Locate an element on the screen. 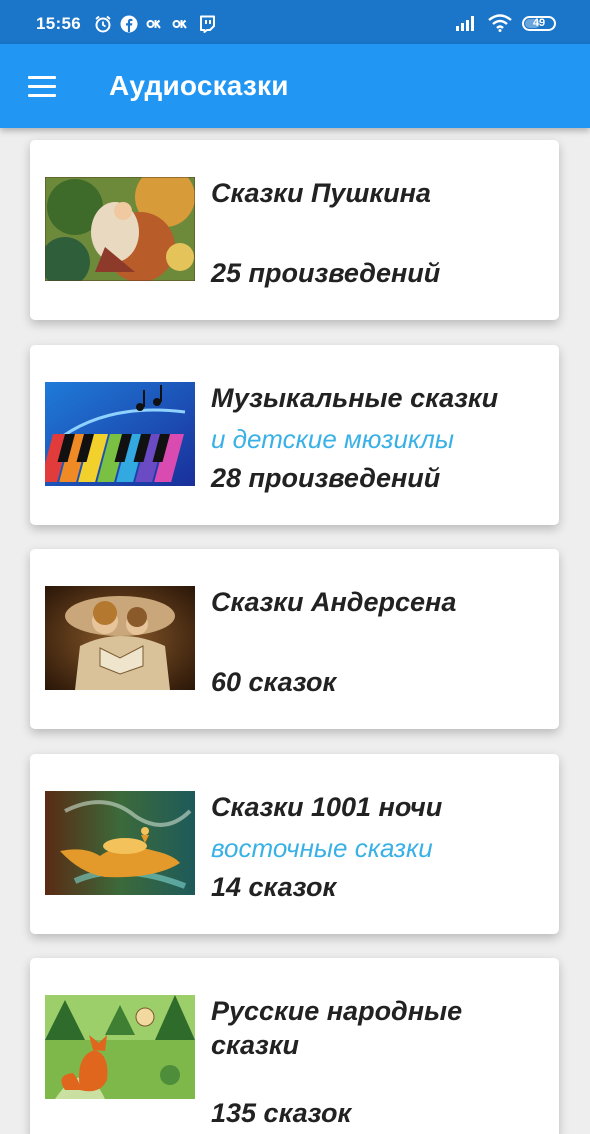 This screenshot has width=590, height=1134. fox-in-forest-picture is located at coordinates (120, 1047).